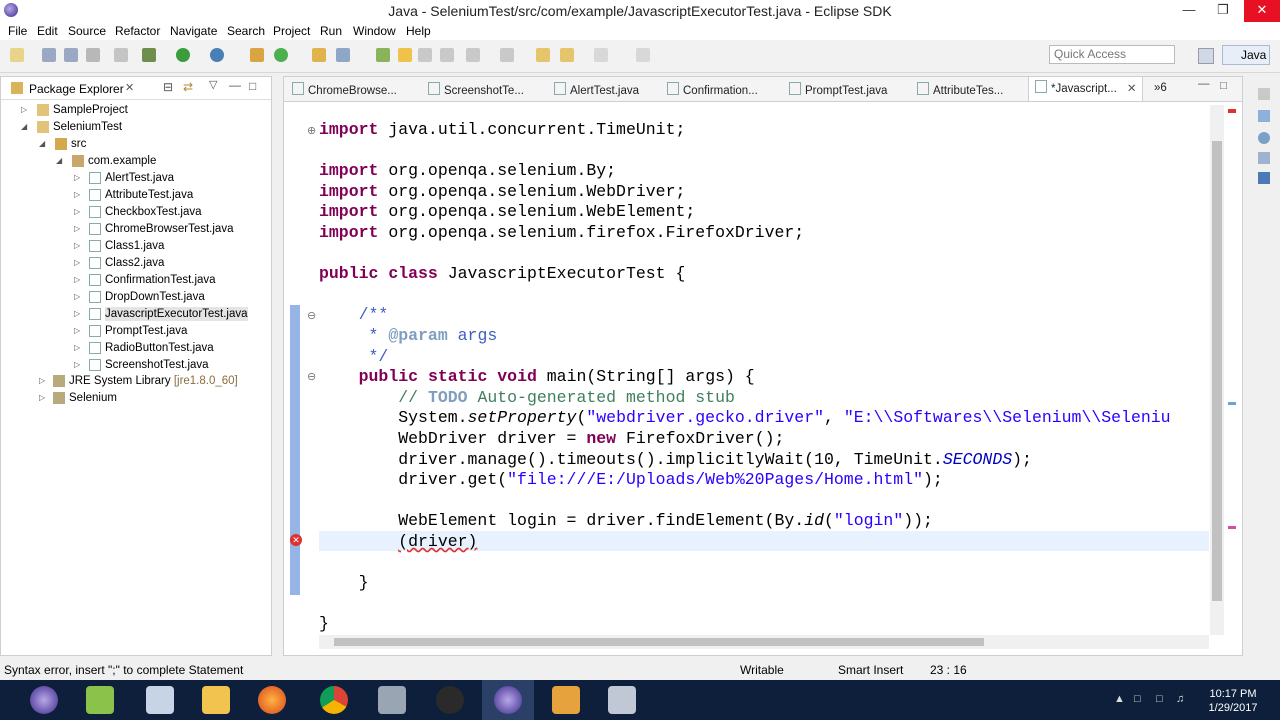 The height and width of the screenshot is (720, 1280). What do you see at coordinates (119, 246) in the screenshot?
I see `tree-item-file: ▷ Class1.java` at bounding box center [119, 246].